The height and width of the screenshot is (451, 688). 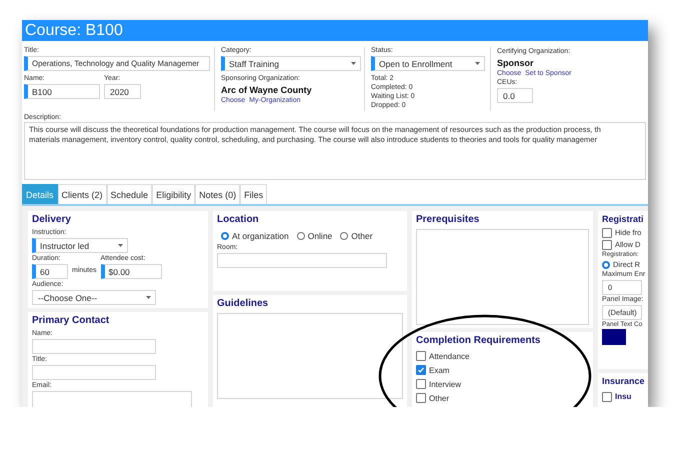 I want to click on radio-label: Online, so click(x=320, y=235).